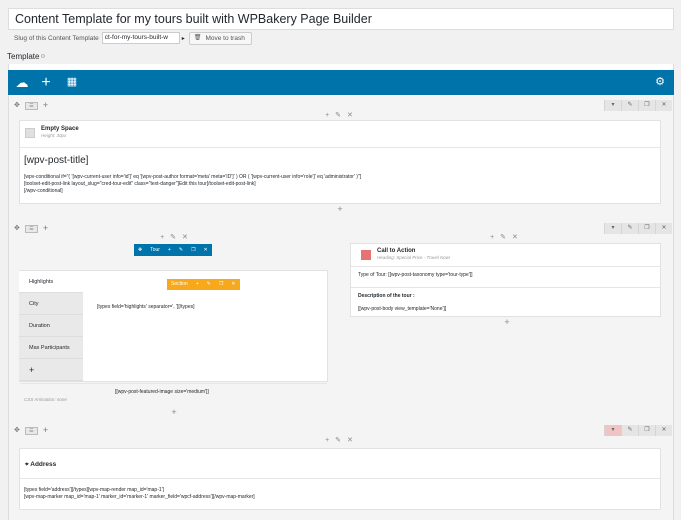  Describe the element at coordinates (341, 82) in the screenshot. I see `builder-navbar: ☁ + ▦ ⚙` at that location.